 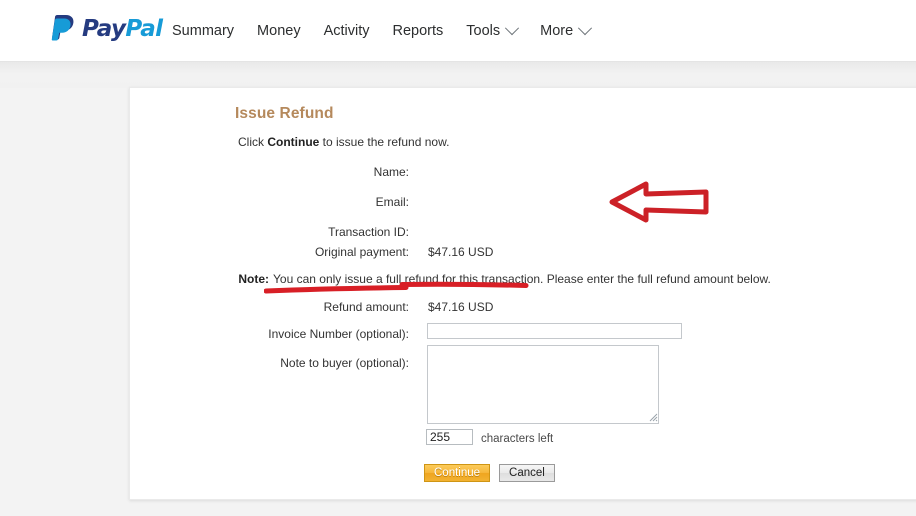 I want to click on nav-item-activity: Activity, so click(x=347, y=31).